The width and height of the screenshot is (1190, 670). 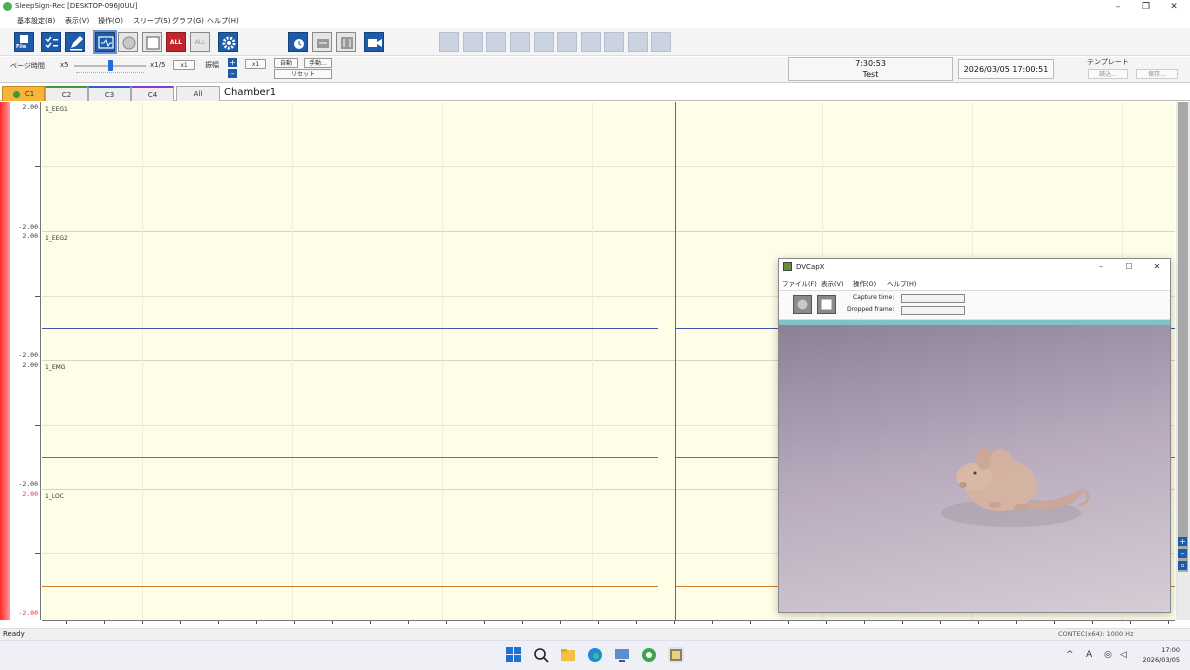 What do you see at coordinates (322, 42) in the screenshot?
I see `transfer-button` at bounding box center [322, 42].